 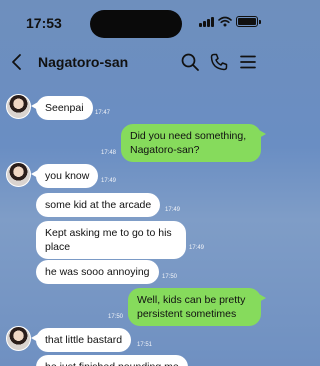 What do you see at coordinates (109, 153) in the screenshot?
I see `message-timestamp: 17:48` at bounding box center [109, 153].